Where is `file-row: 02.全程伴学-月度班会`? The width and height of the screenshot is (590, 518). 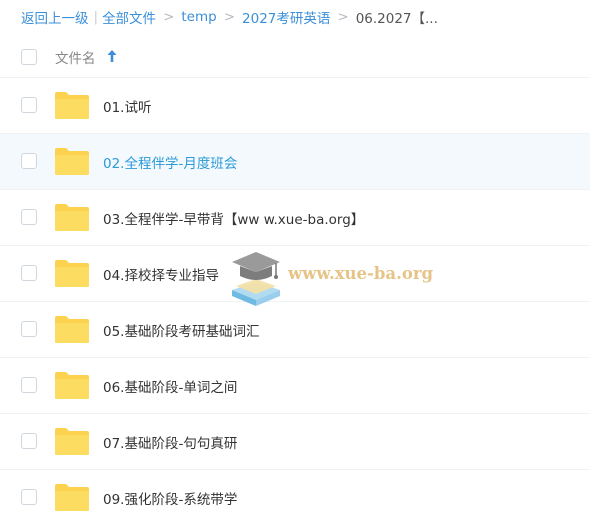 file-row: 02.全程伴学-月度班会 is located at coordinates (295, 162).